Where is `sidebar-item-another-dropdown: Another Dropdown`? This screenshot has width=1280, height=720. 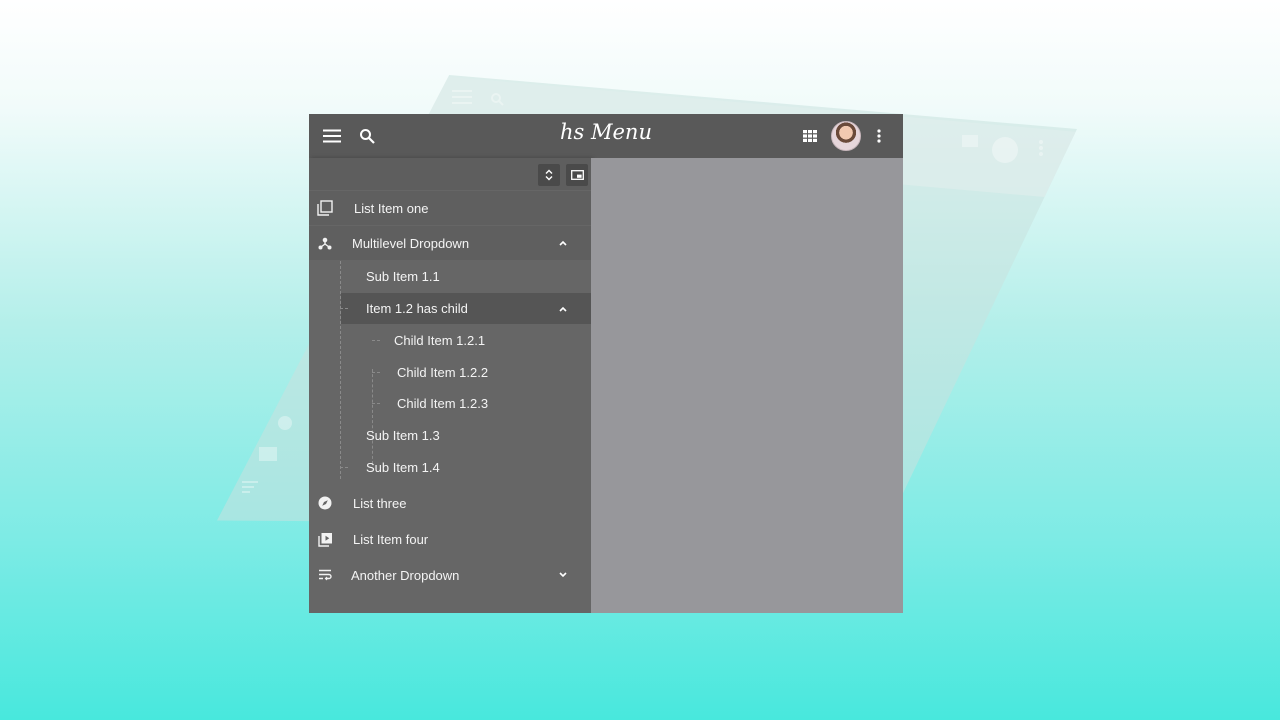 sidebar-item-another-dropdown: Another Dropdown is located at coordinates (450, 575).